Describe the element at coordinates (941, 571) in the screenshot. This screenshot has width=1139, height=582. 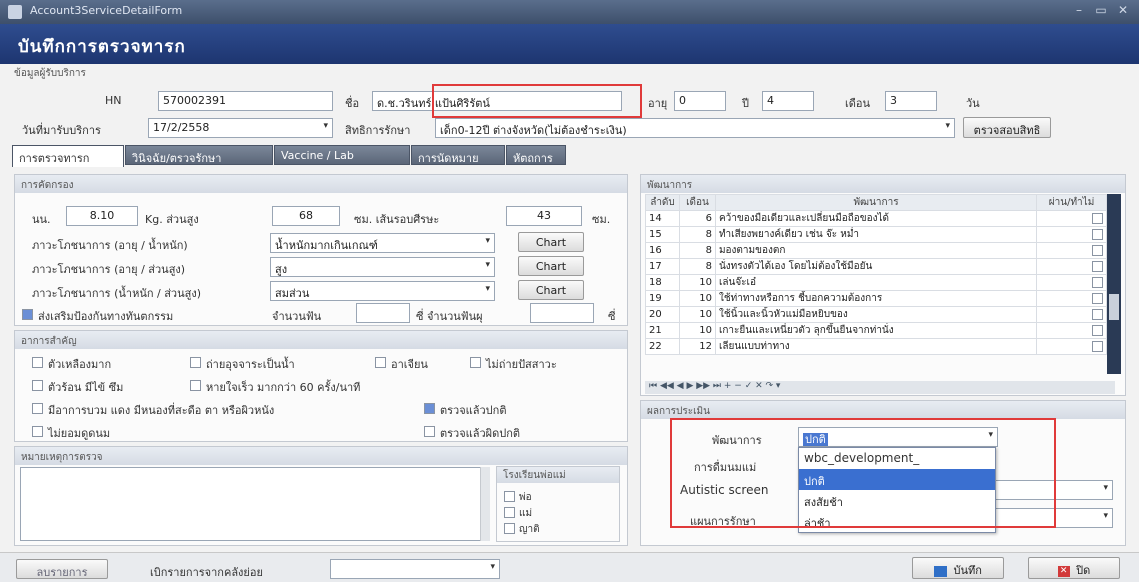
I see `save-icon` at that location.